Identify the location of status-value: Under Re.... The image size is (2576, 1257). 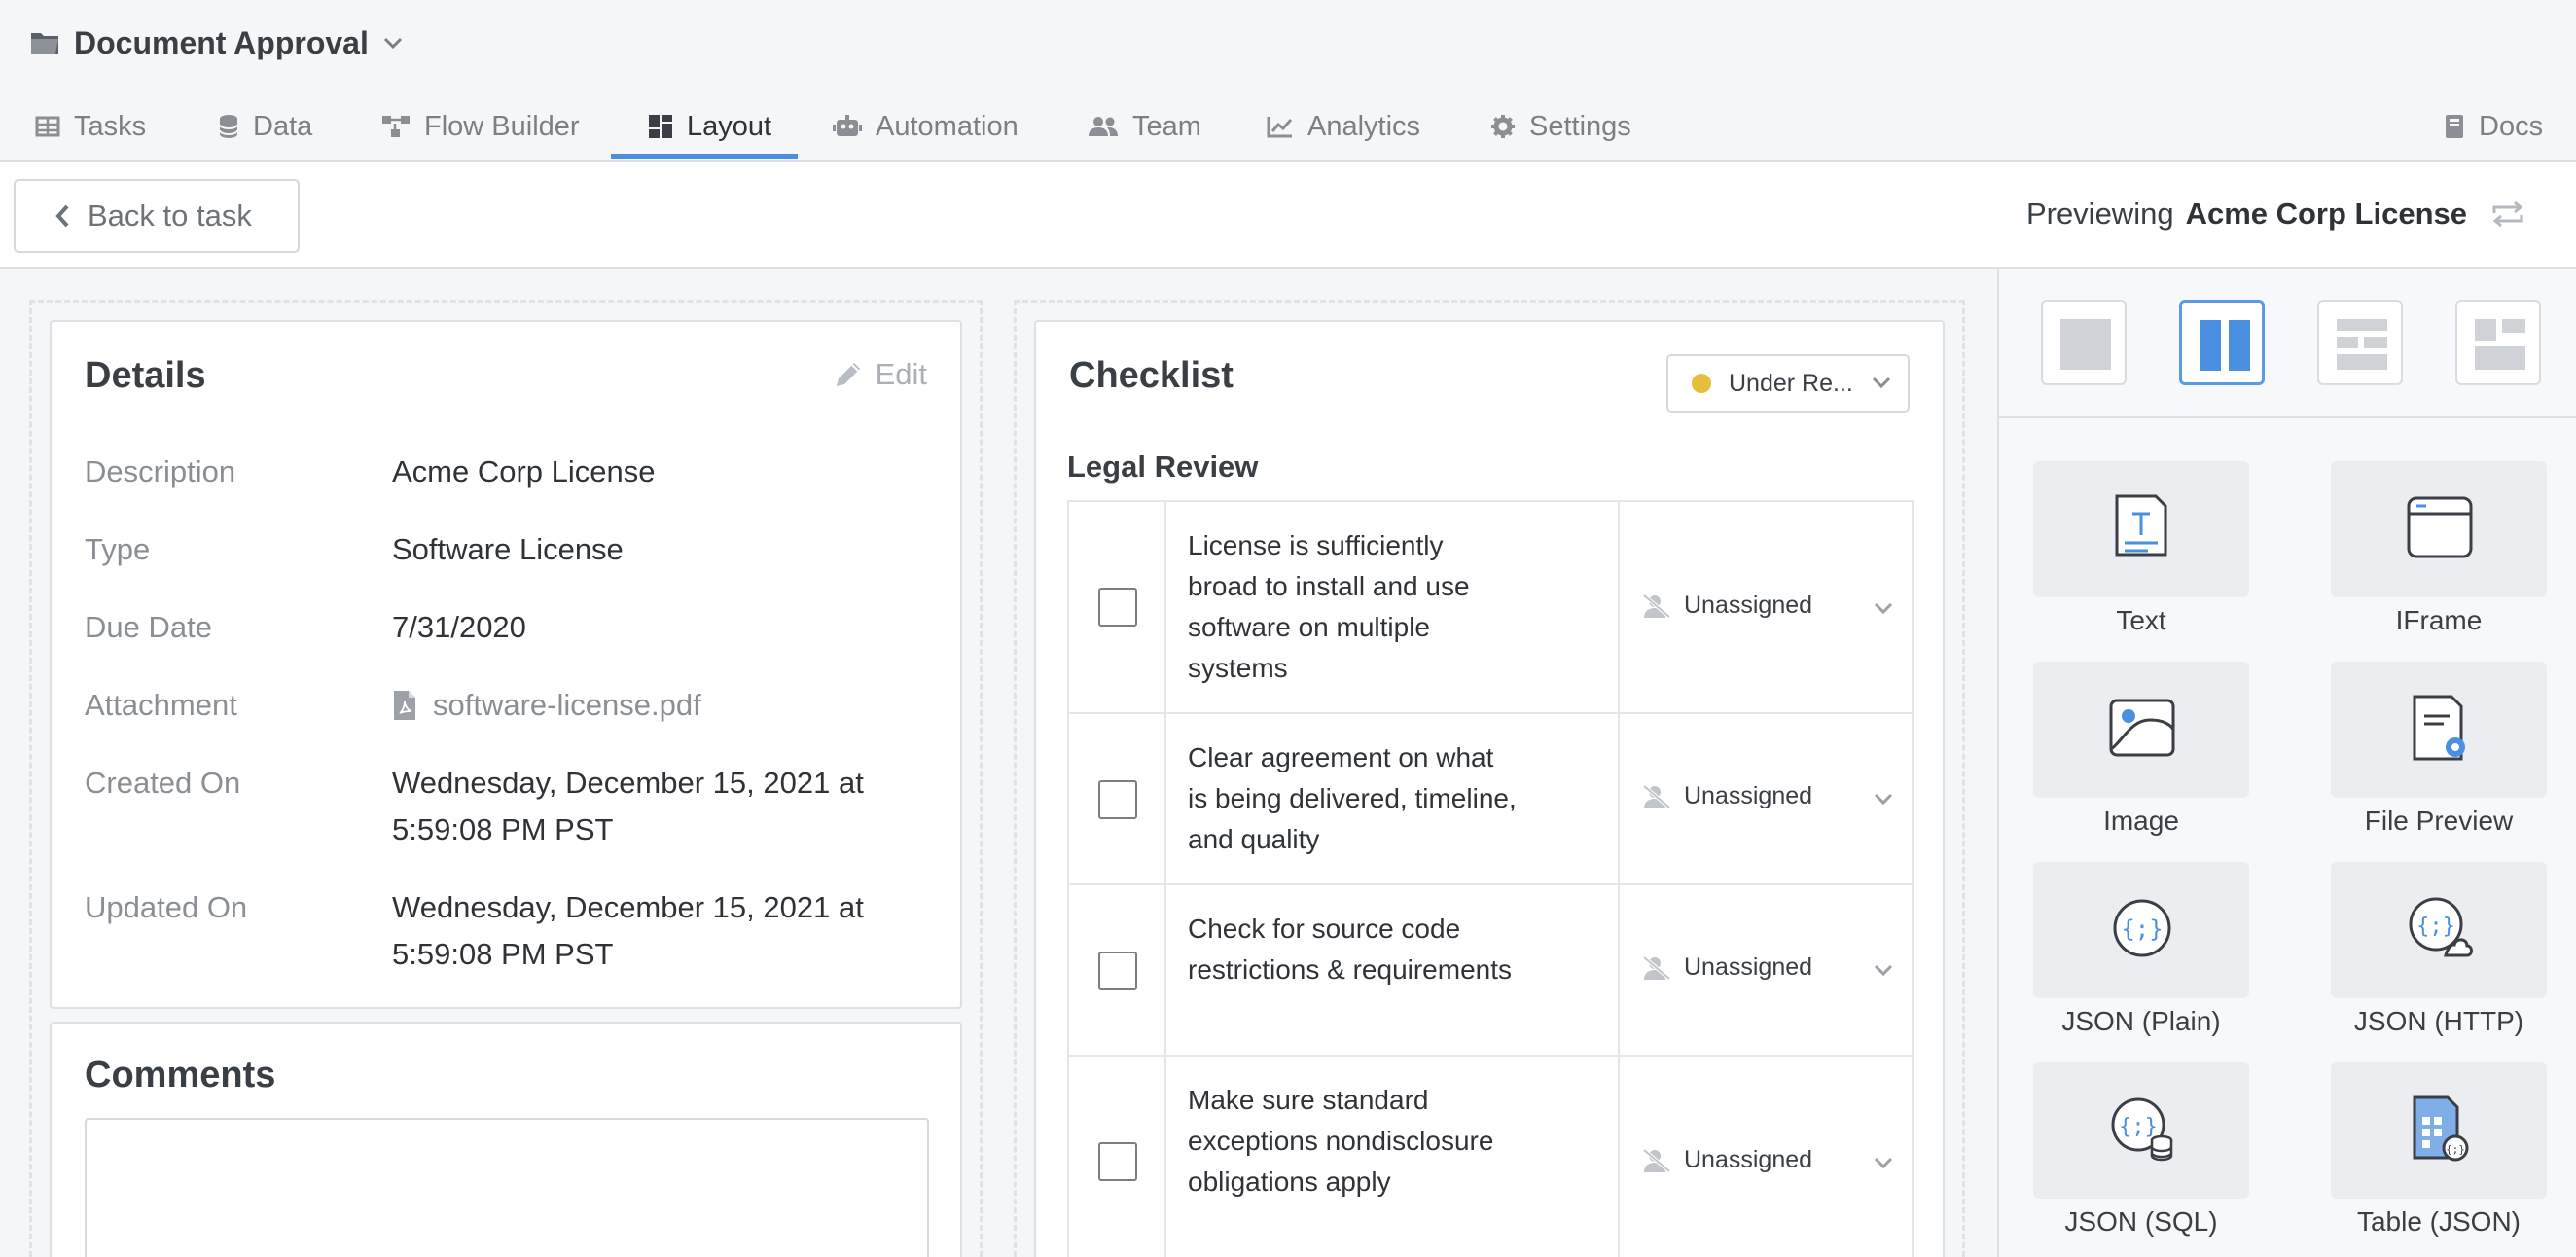
(1791, 383).